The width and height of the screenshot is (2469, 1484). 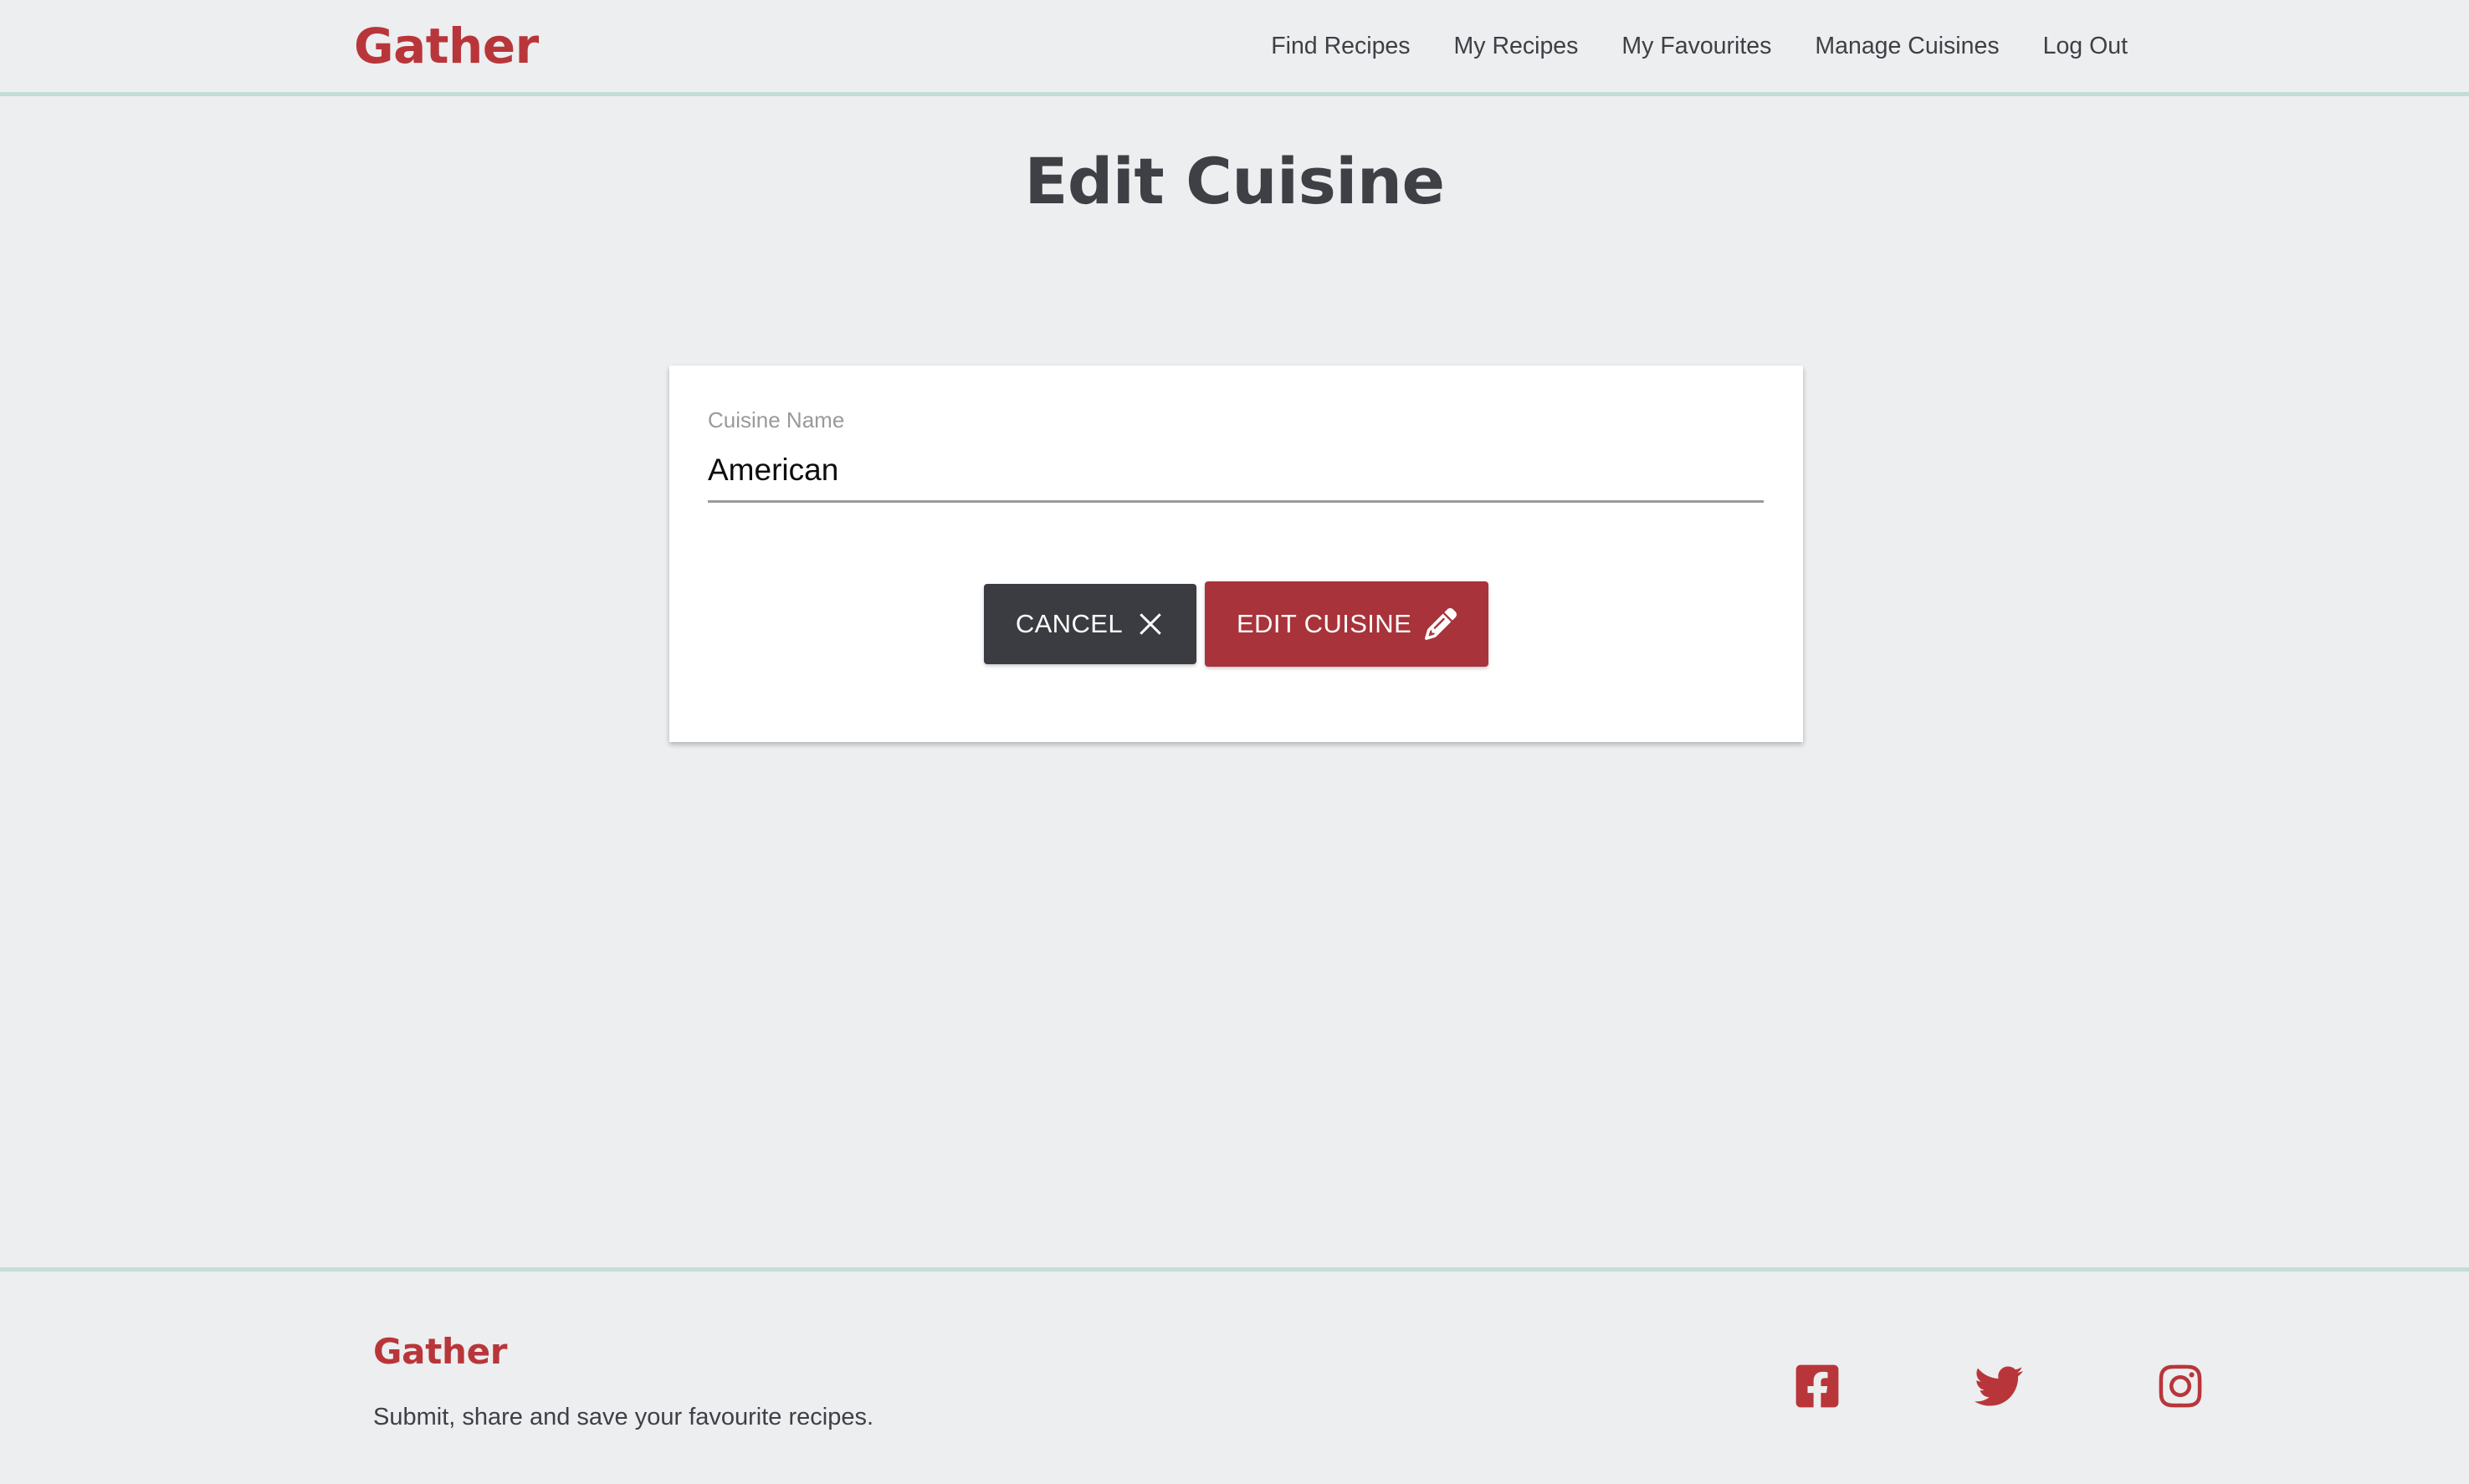 What do you see at coordinates (776, 419) in the screenshot?
I see `cuisine-name-label: Cuisine Name` at bounding box center [776, 419].